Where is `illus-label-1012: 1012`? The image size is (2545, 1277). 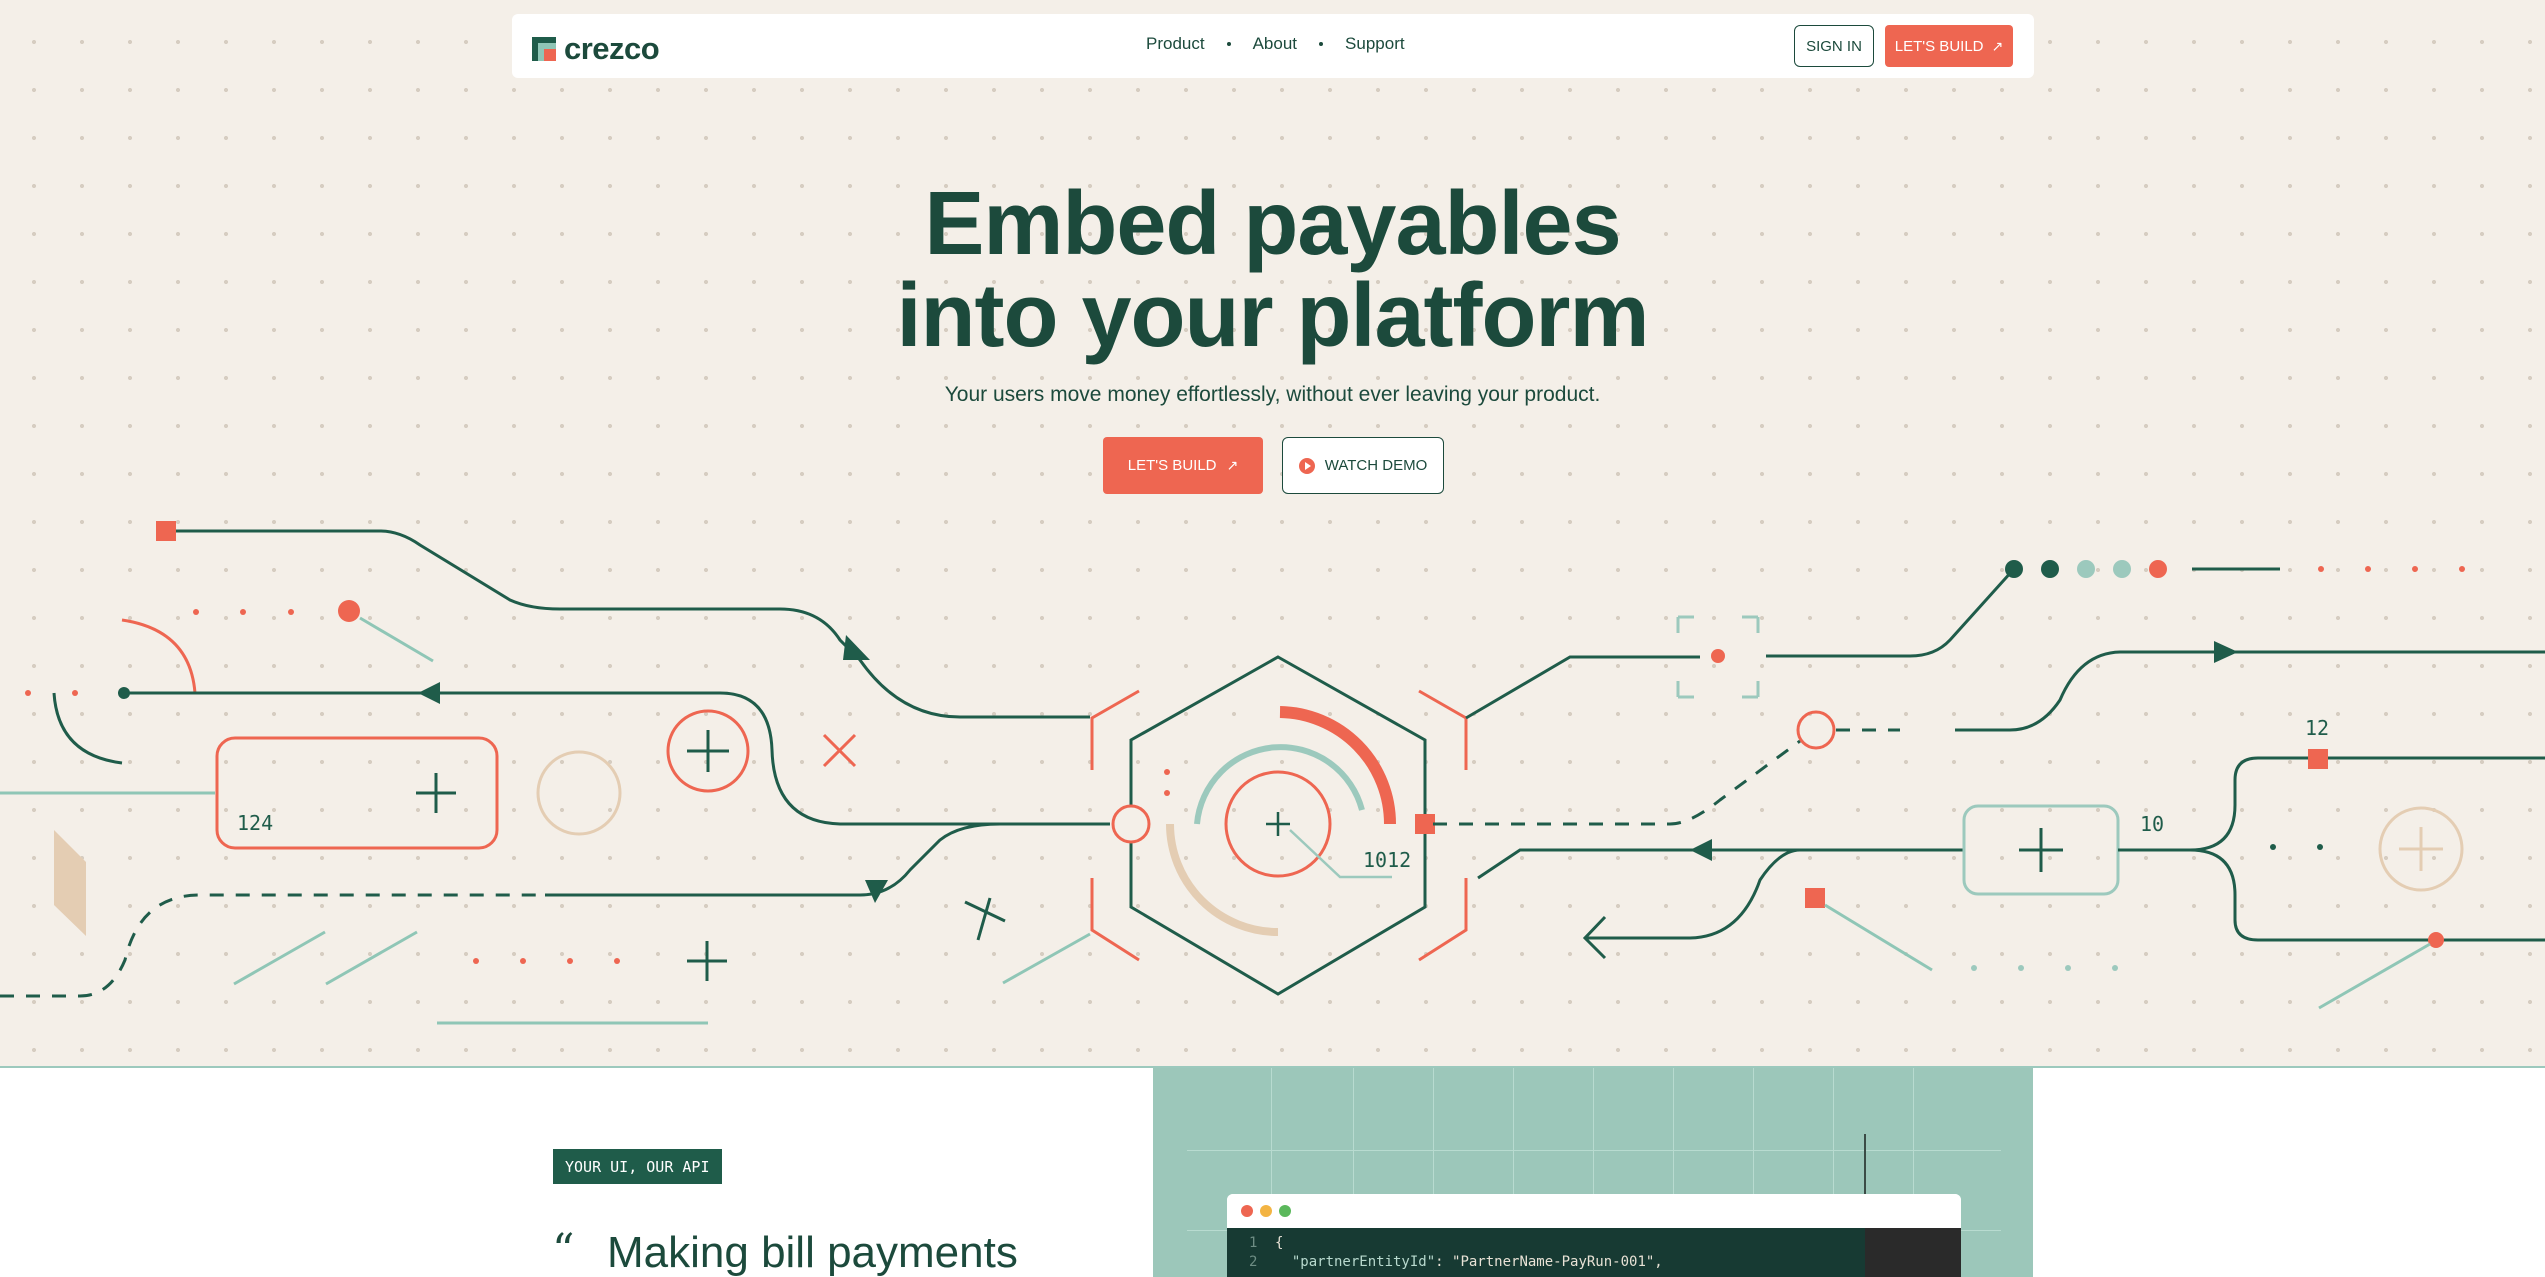 illus-label-1012: 1012 is located at coordinates (1387, 860).